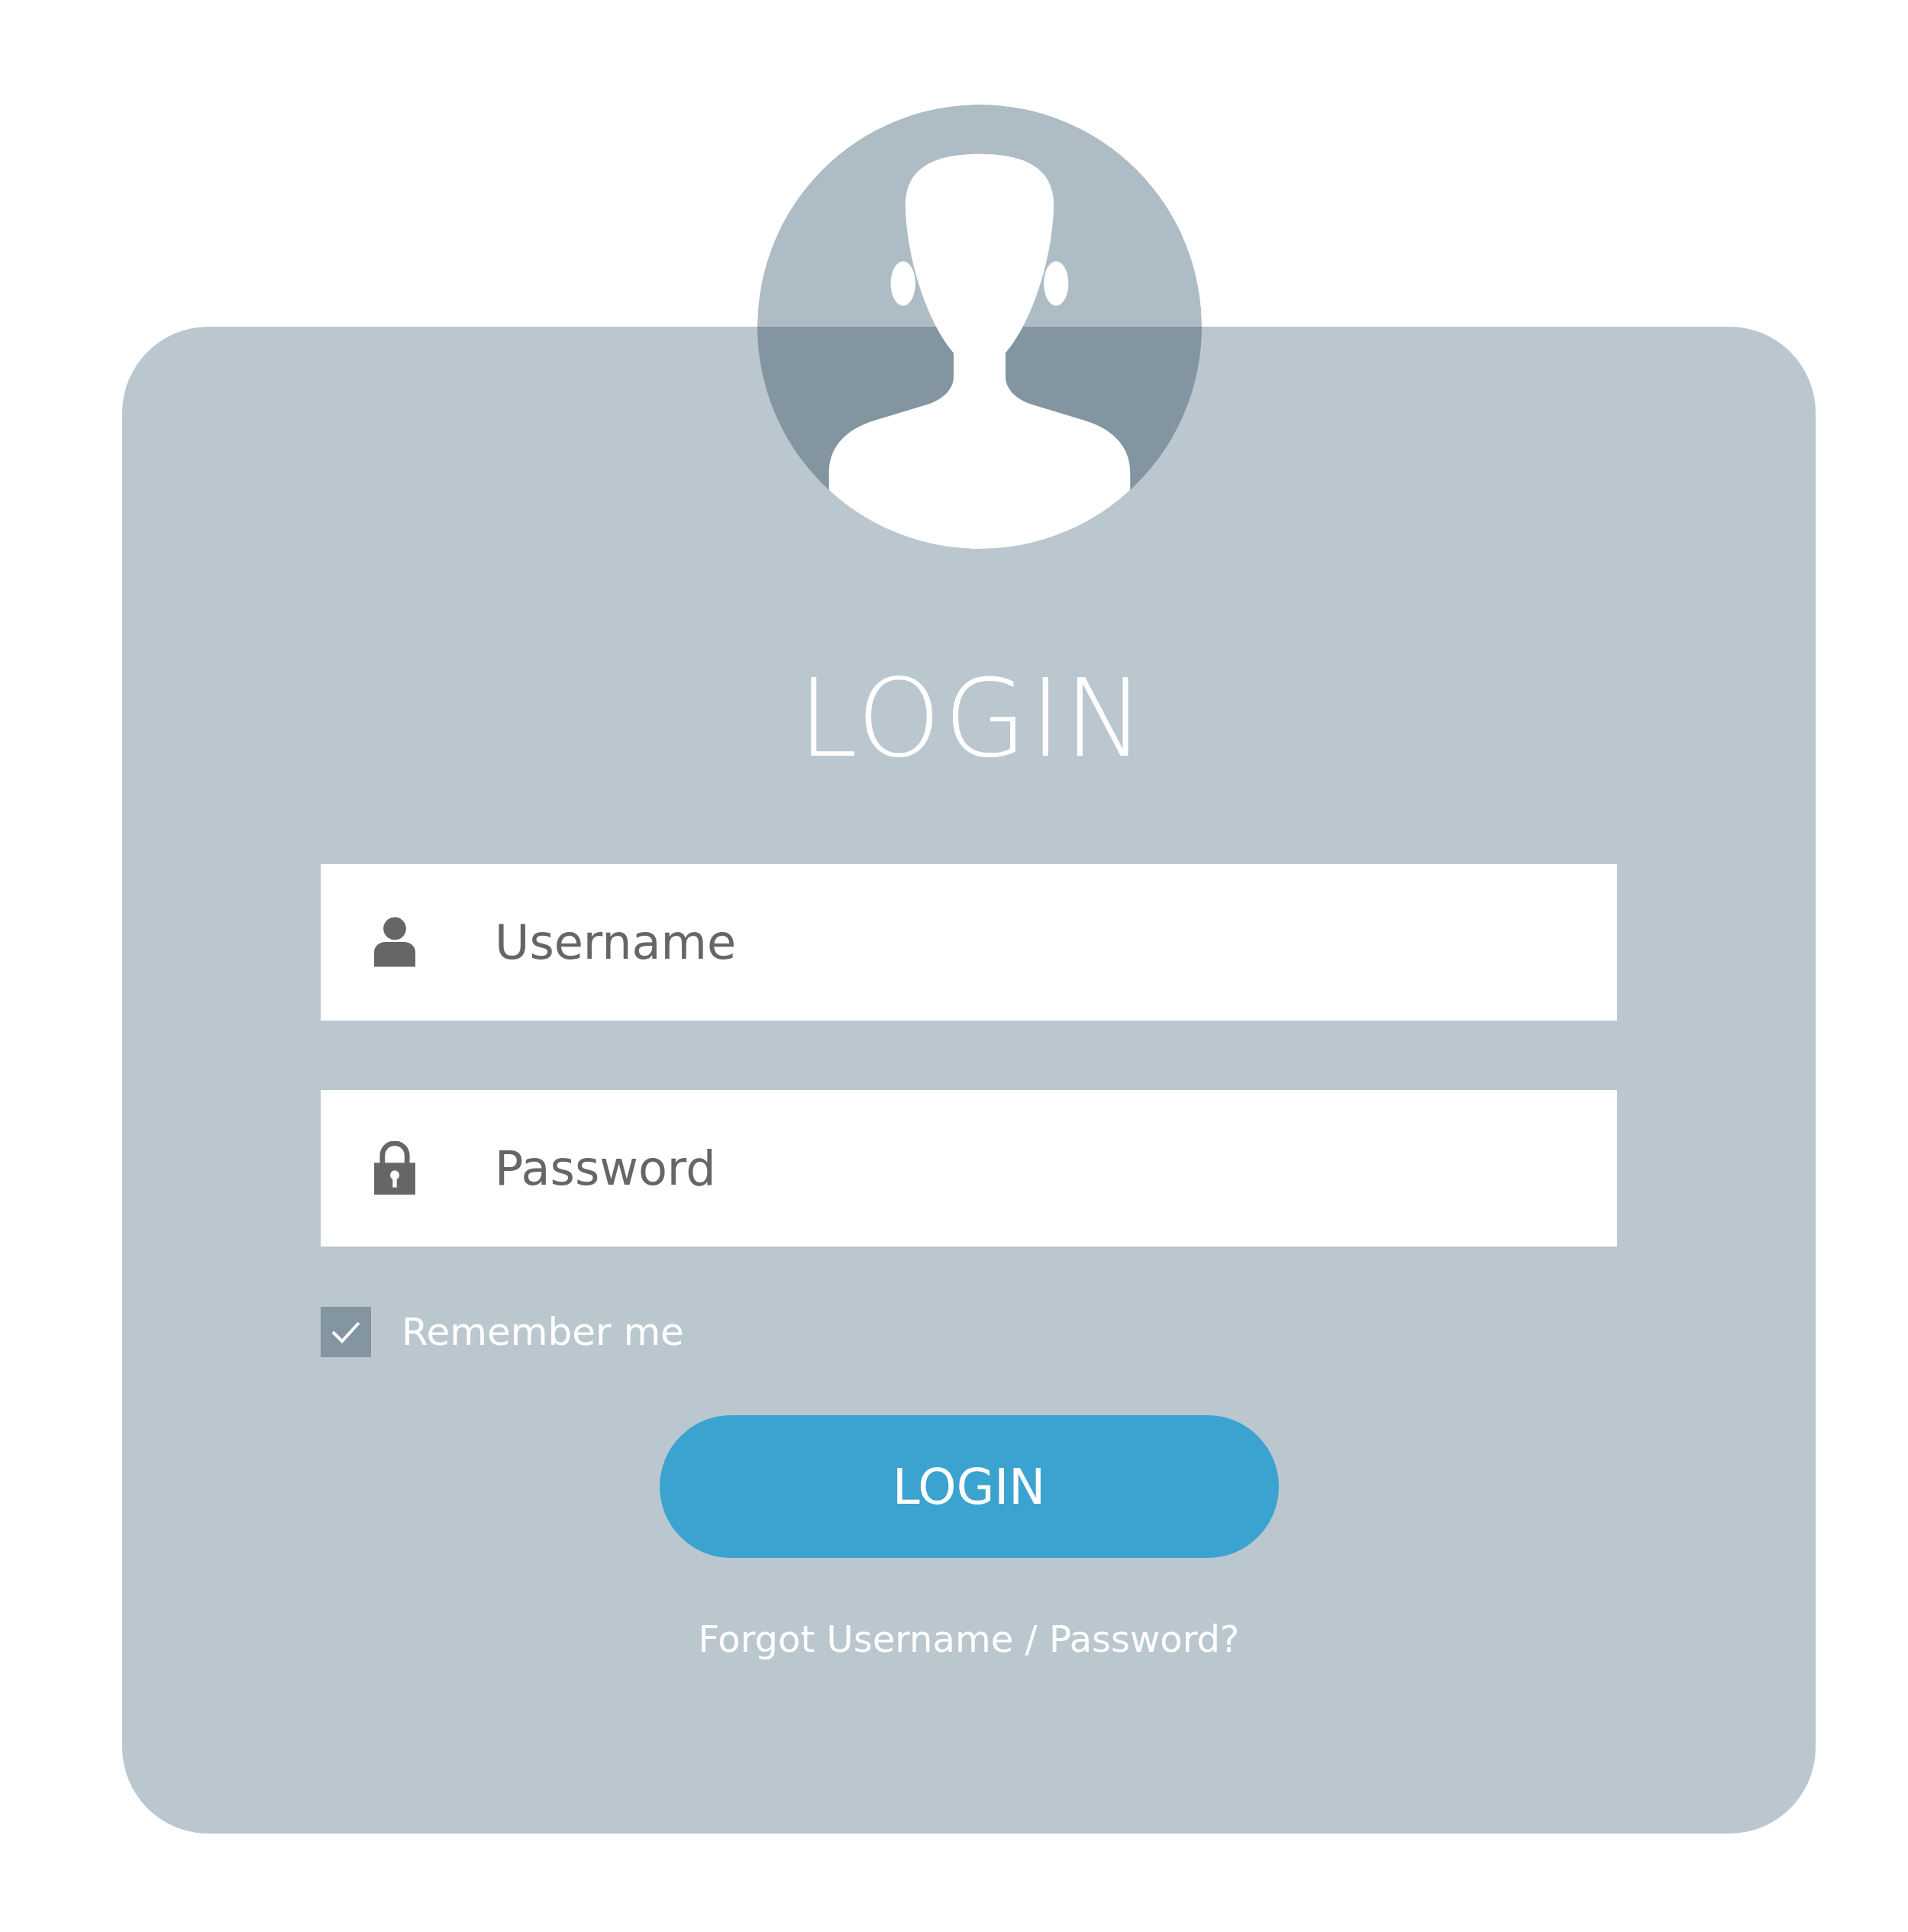  What do you see at coordinates (346, 1332) in the screenshot?
I see `remember-checkbox` at bounding box center [346, 1332].